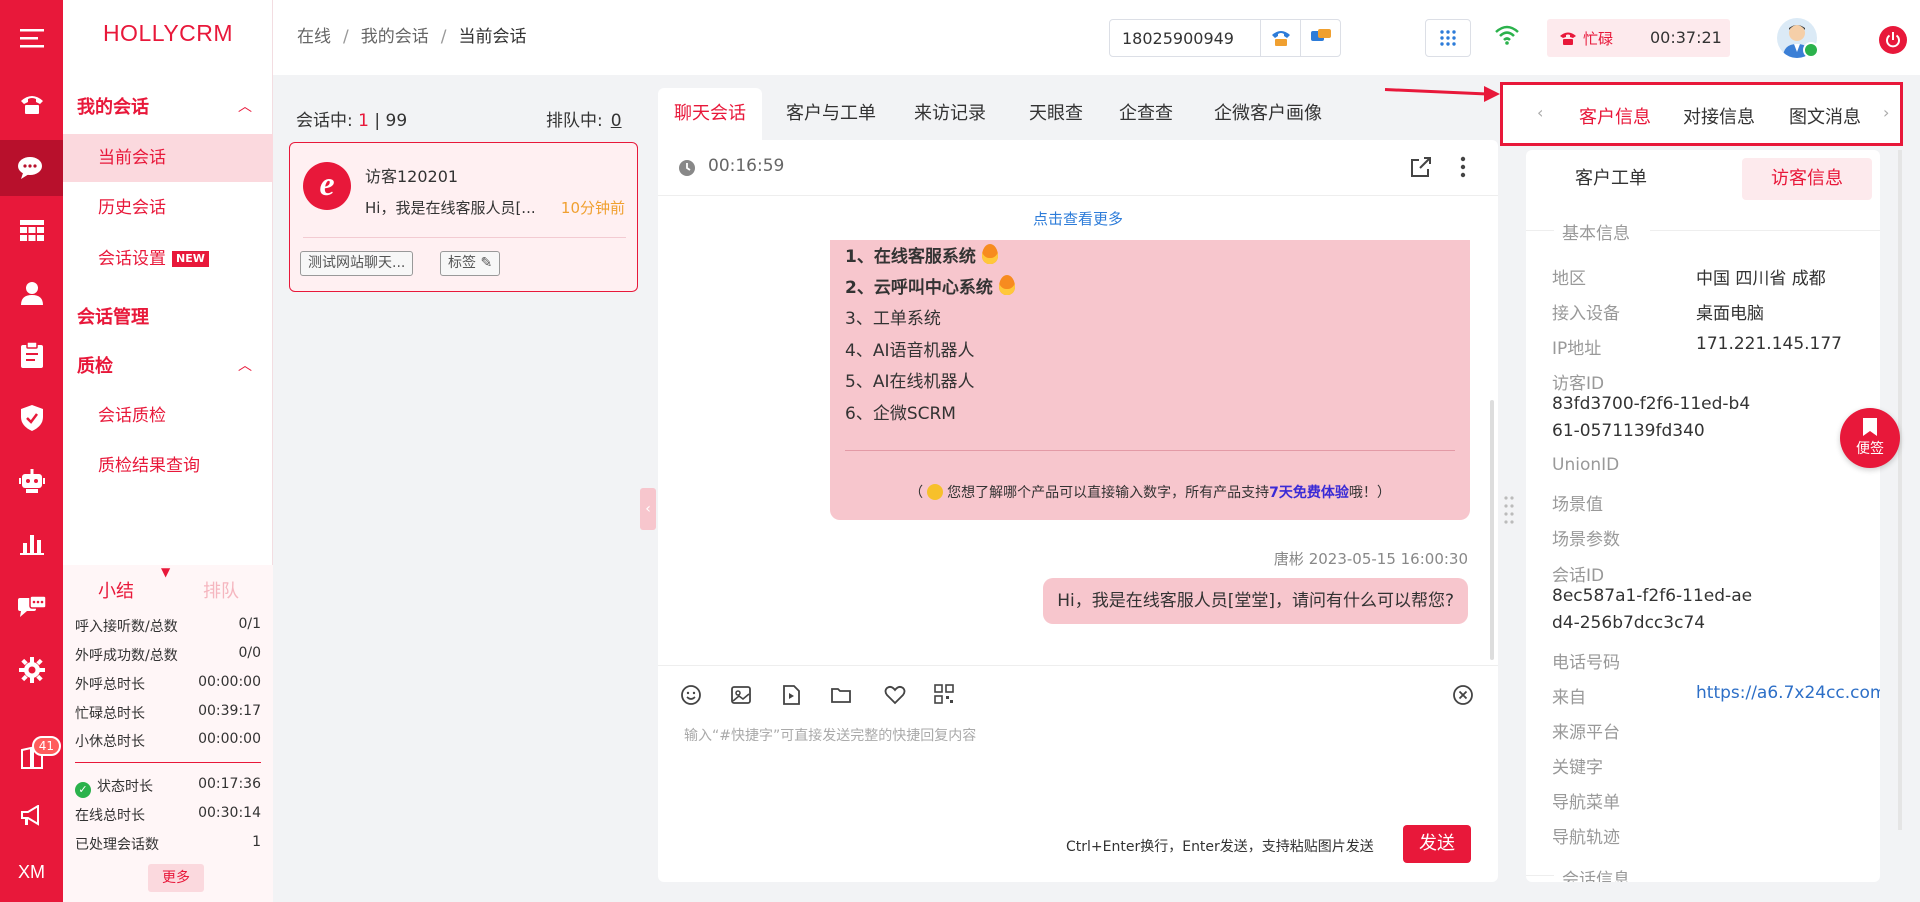 This screenshot has width=1920, height=902. What do you see at coordinates (31, 293) in the screenshot?
I see `user-icon` at bounding box center [31, 293].